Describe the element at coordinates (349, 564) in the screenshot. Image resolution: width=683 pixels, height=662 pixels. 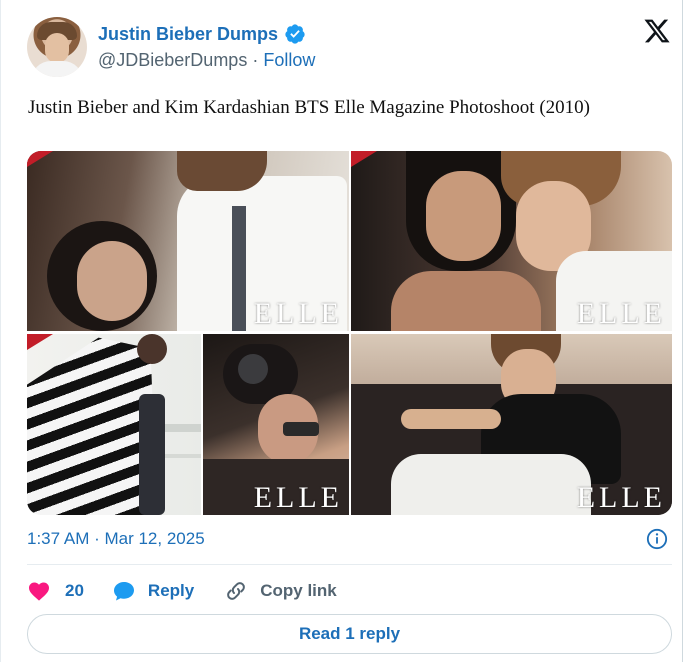
I see `divider` at that location.